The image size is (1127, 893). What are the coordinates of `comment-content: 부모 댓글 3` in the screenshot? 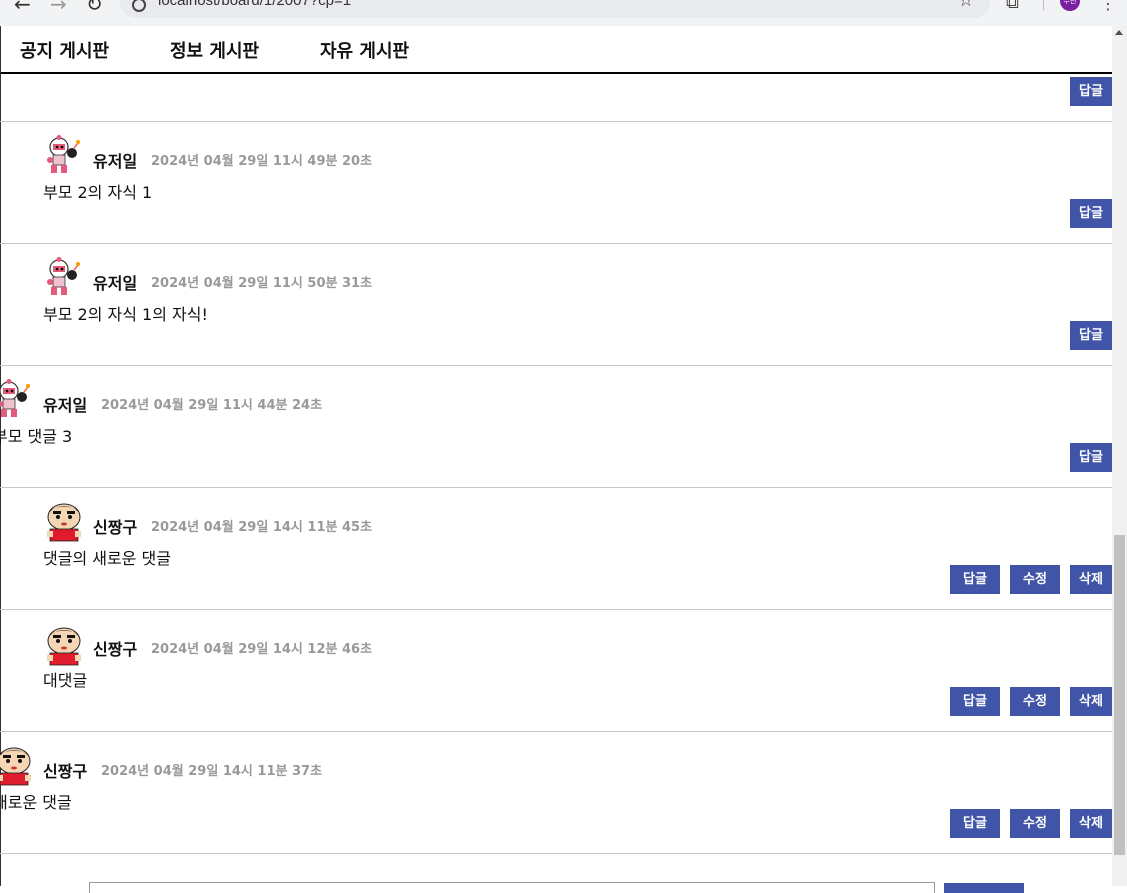 It's located at (36, 436).